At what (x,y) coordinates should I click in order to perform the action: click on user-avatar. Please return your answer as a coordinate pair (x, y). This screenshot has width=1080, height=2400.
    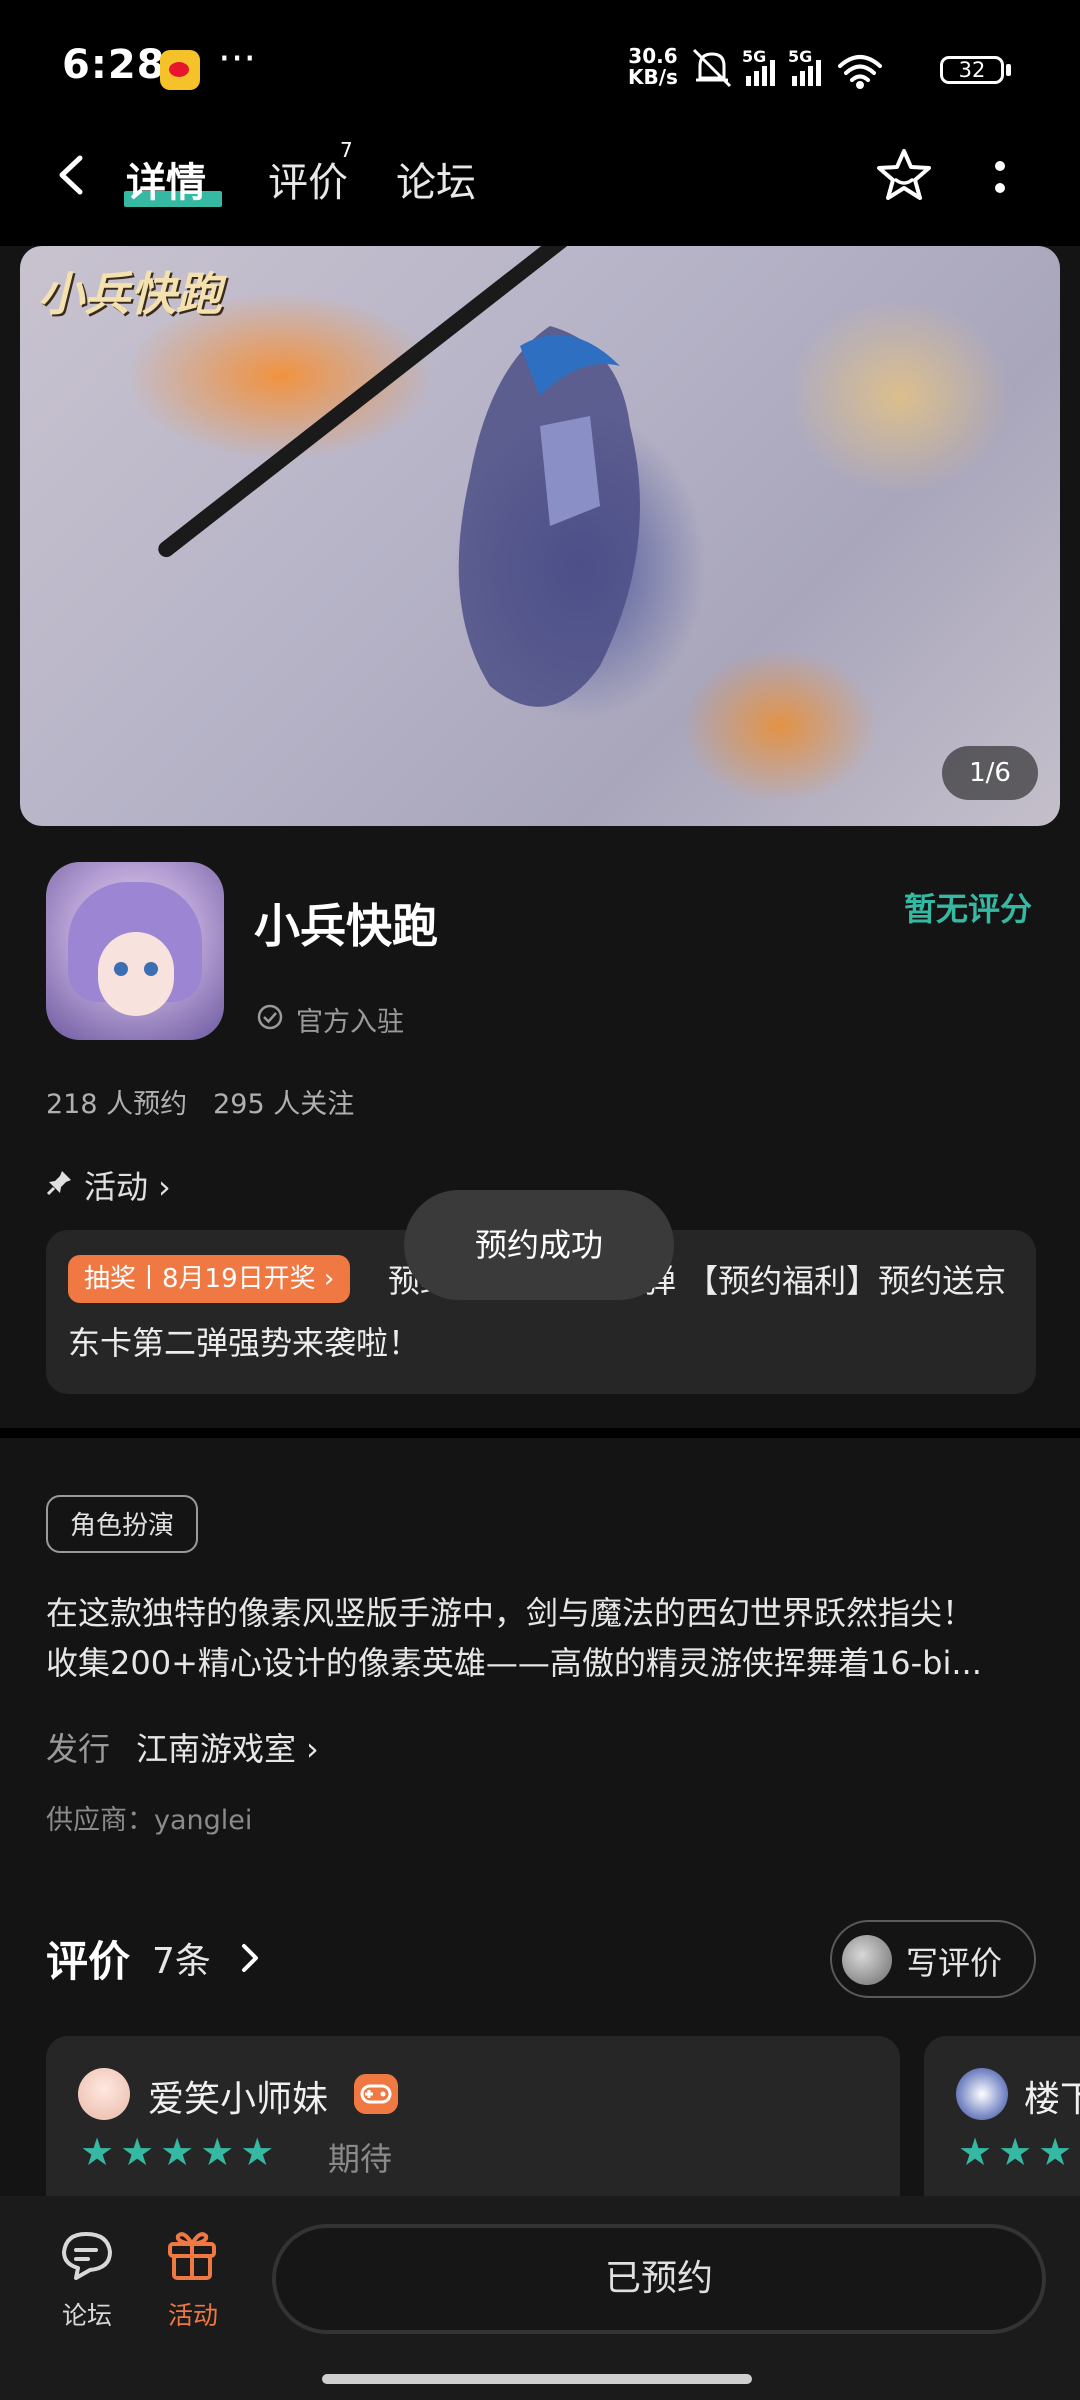
    Looking at the image, I should click on (867, 1960).